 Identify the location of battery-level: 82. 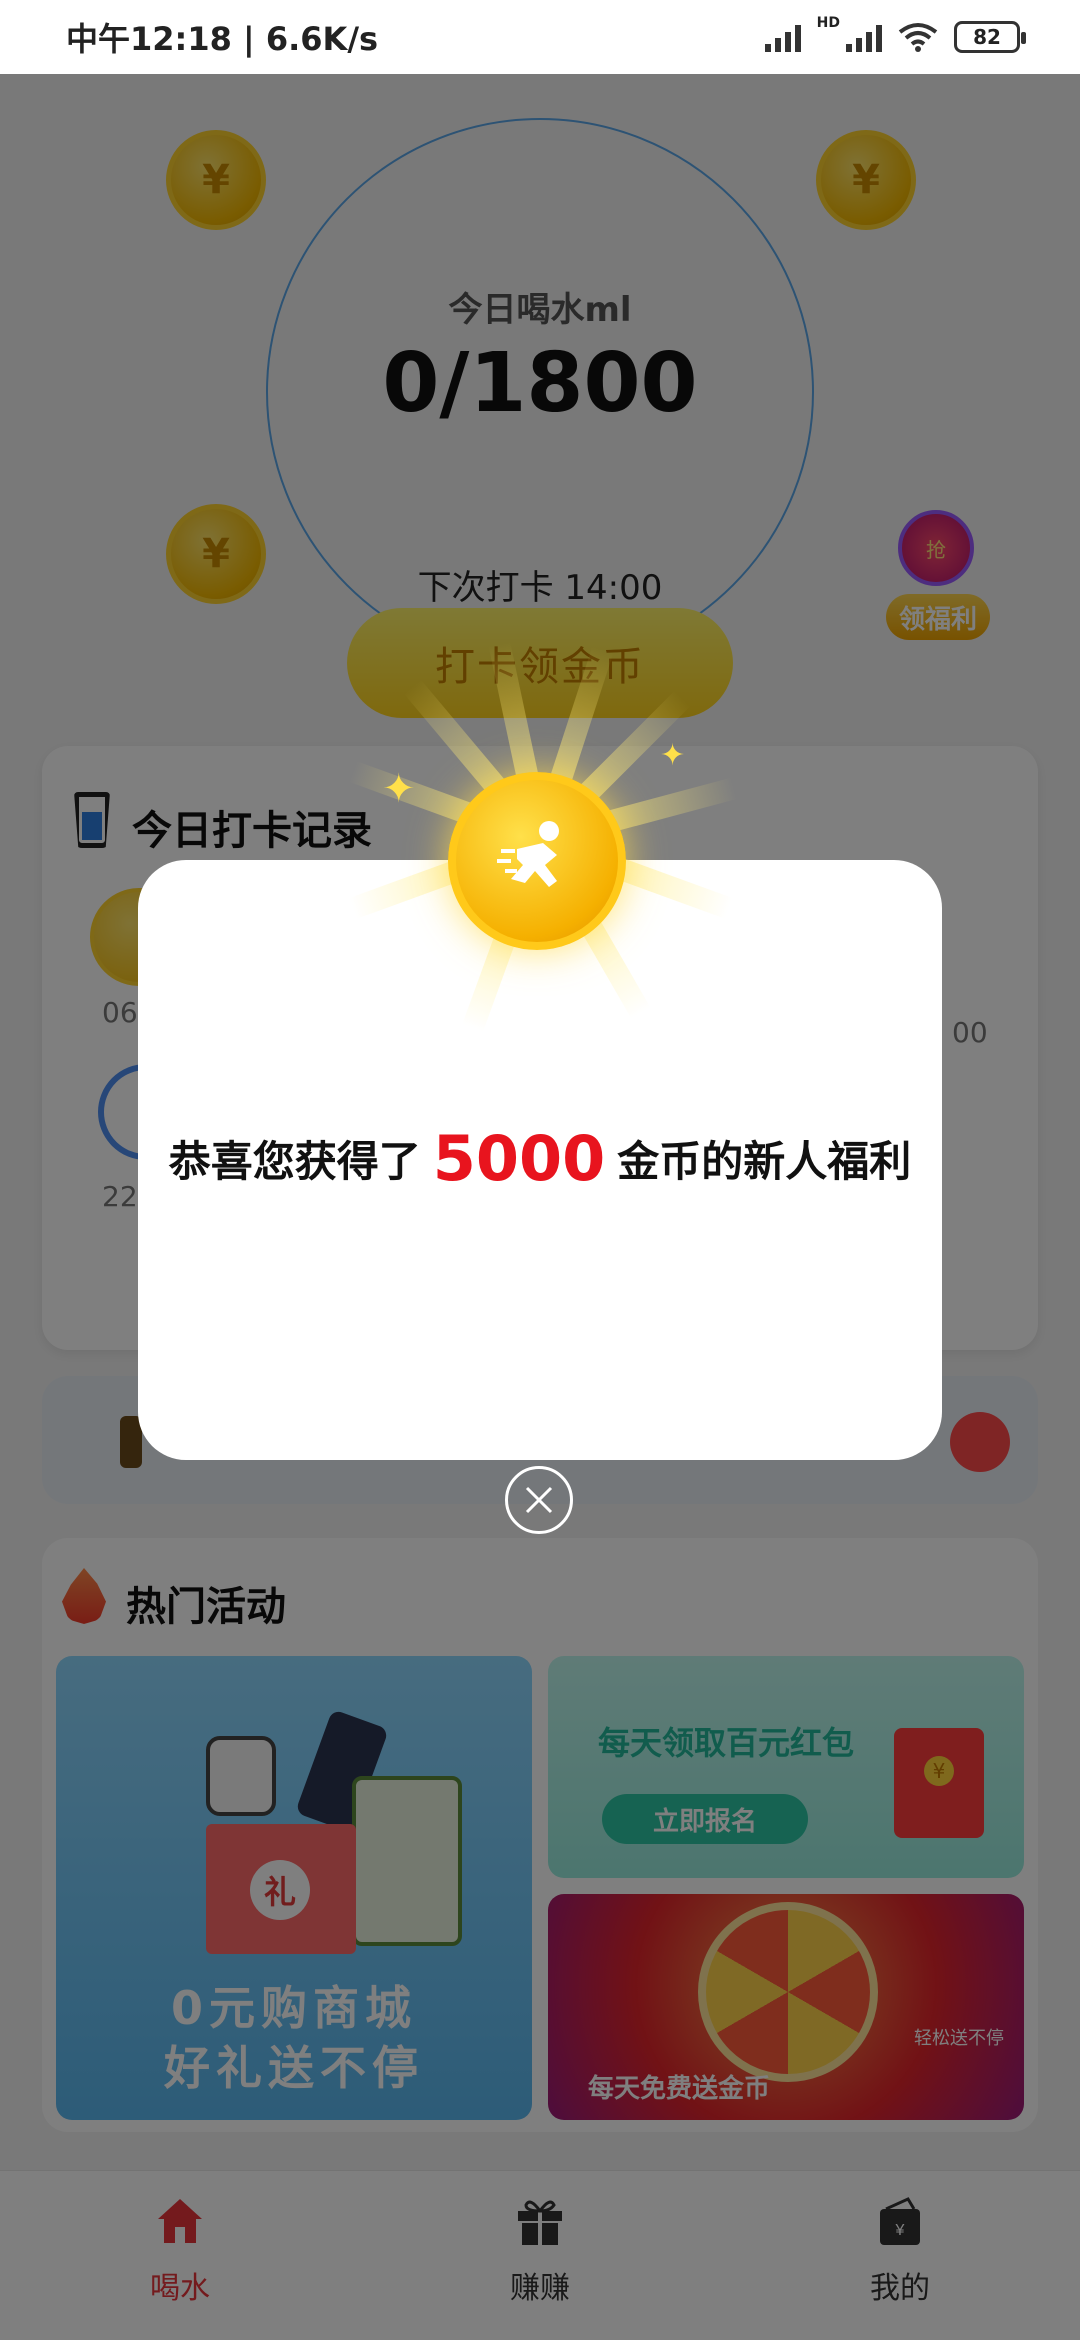
(987, 37).